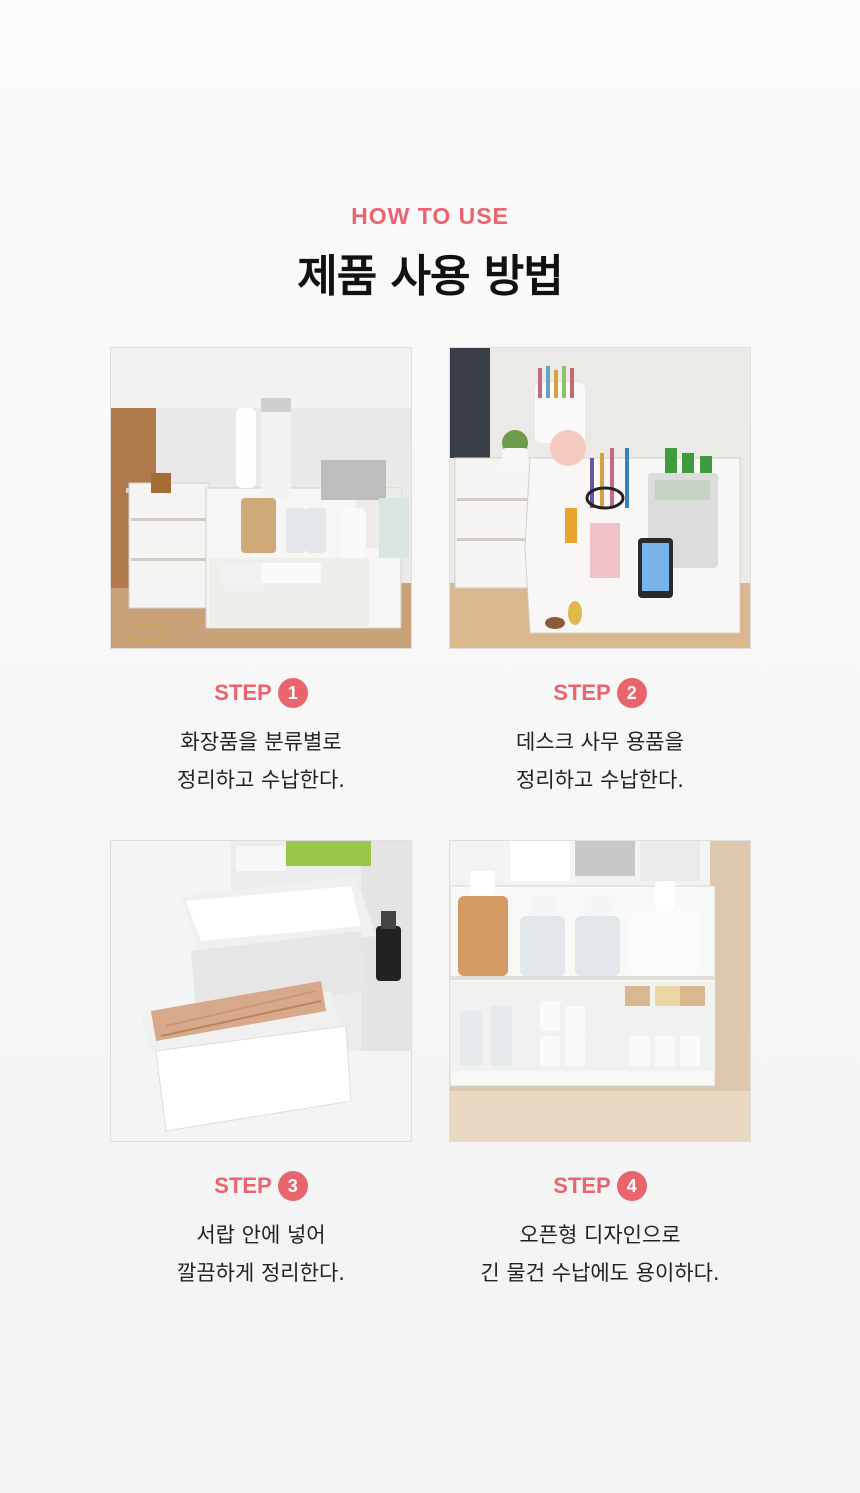  Describe the element at coordinates (292, 693) in the screenshot. I see `step-number-badge: 1` at that location.